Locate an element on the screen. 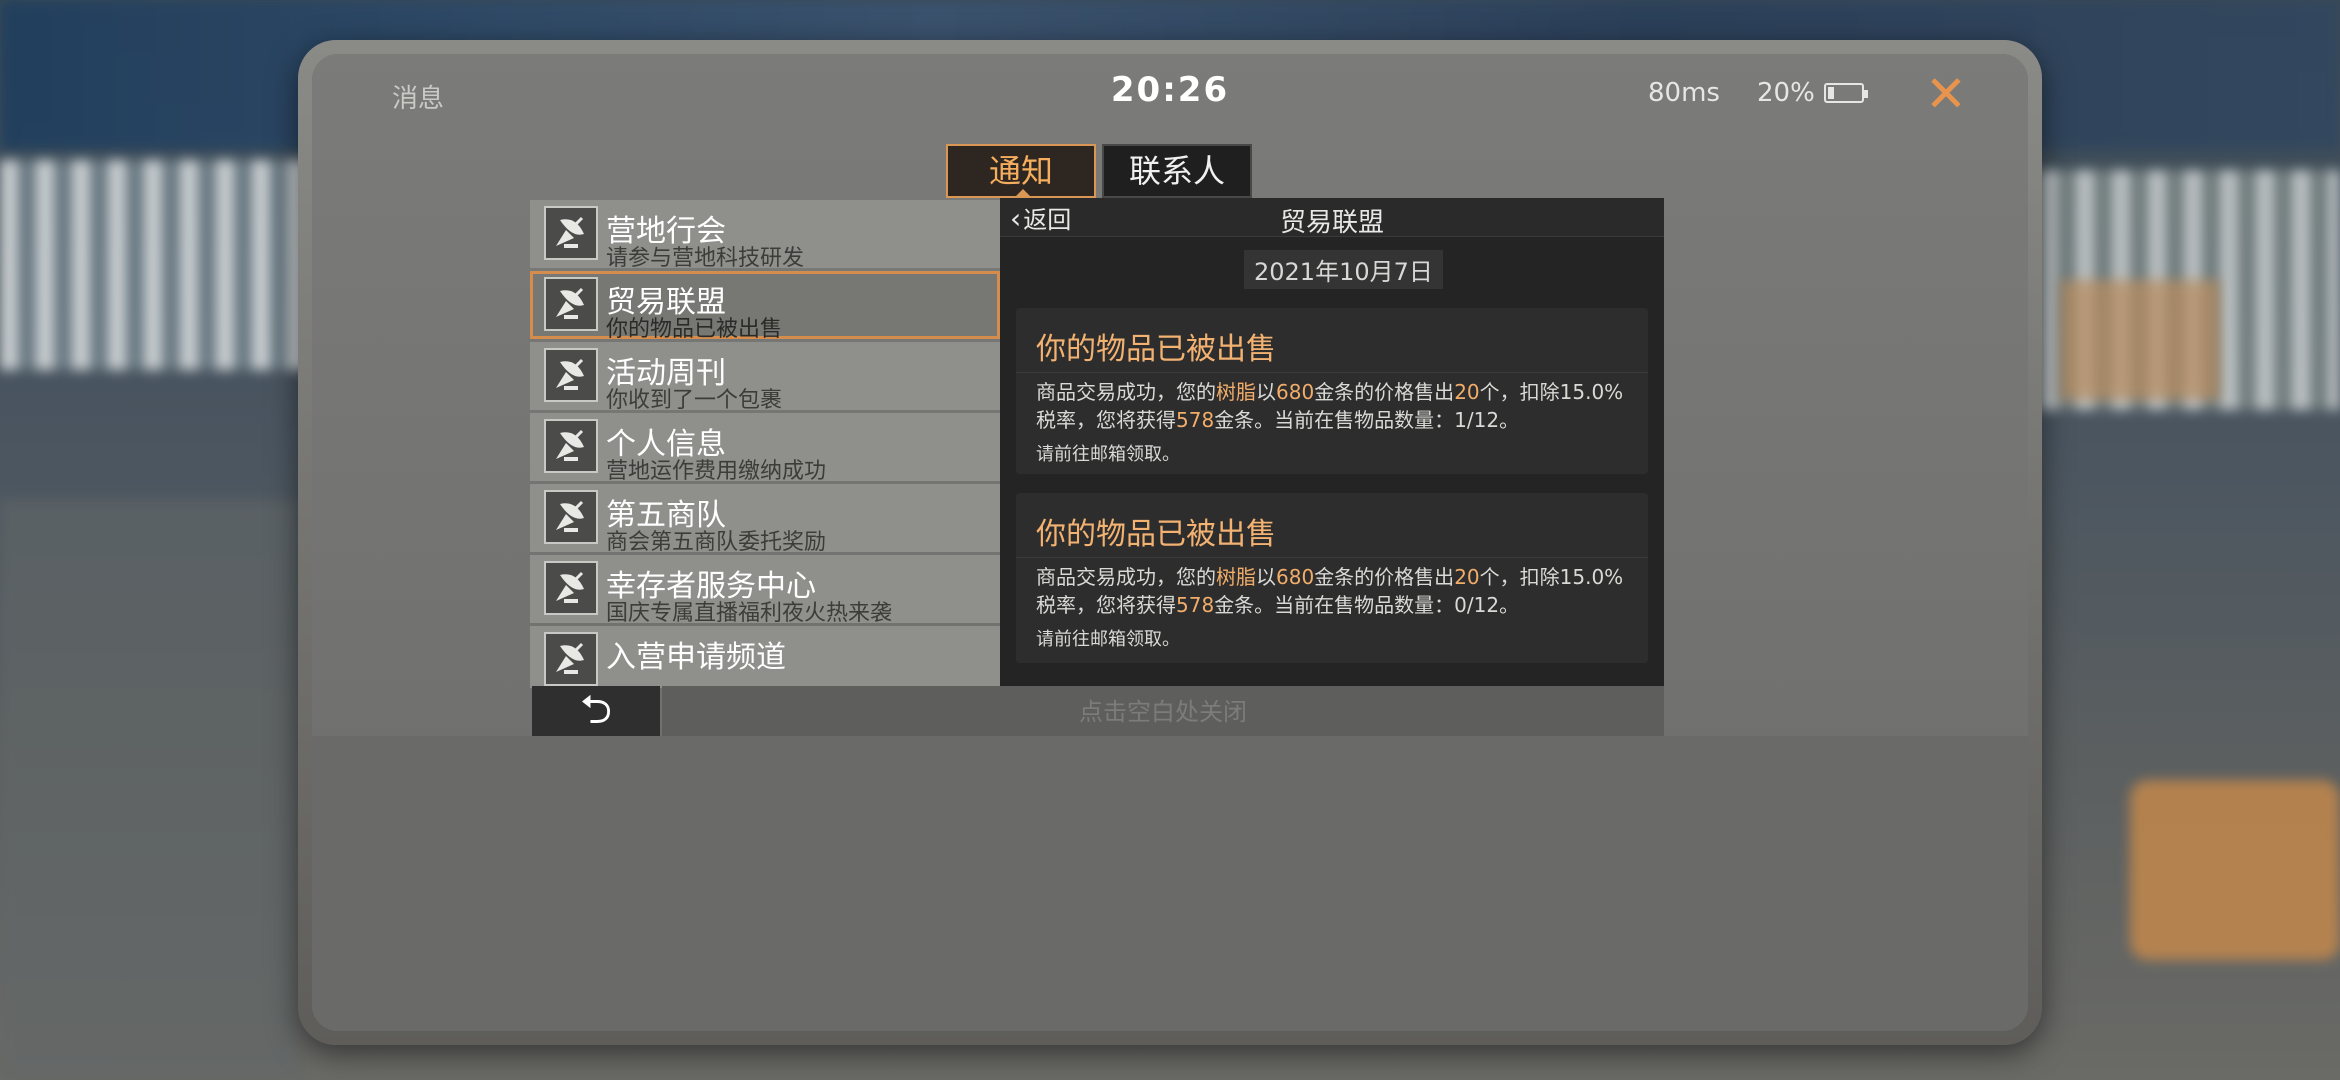 This screenshot has height=1080, width=2340. date-label: 2021年10月7日 is located at coordinates (1343, 269).